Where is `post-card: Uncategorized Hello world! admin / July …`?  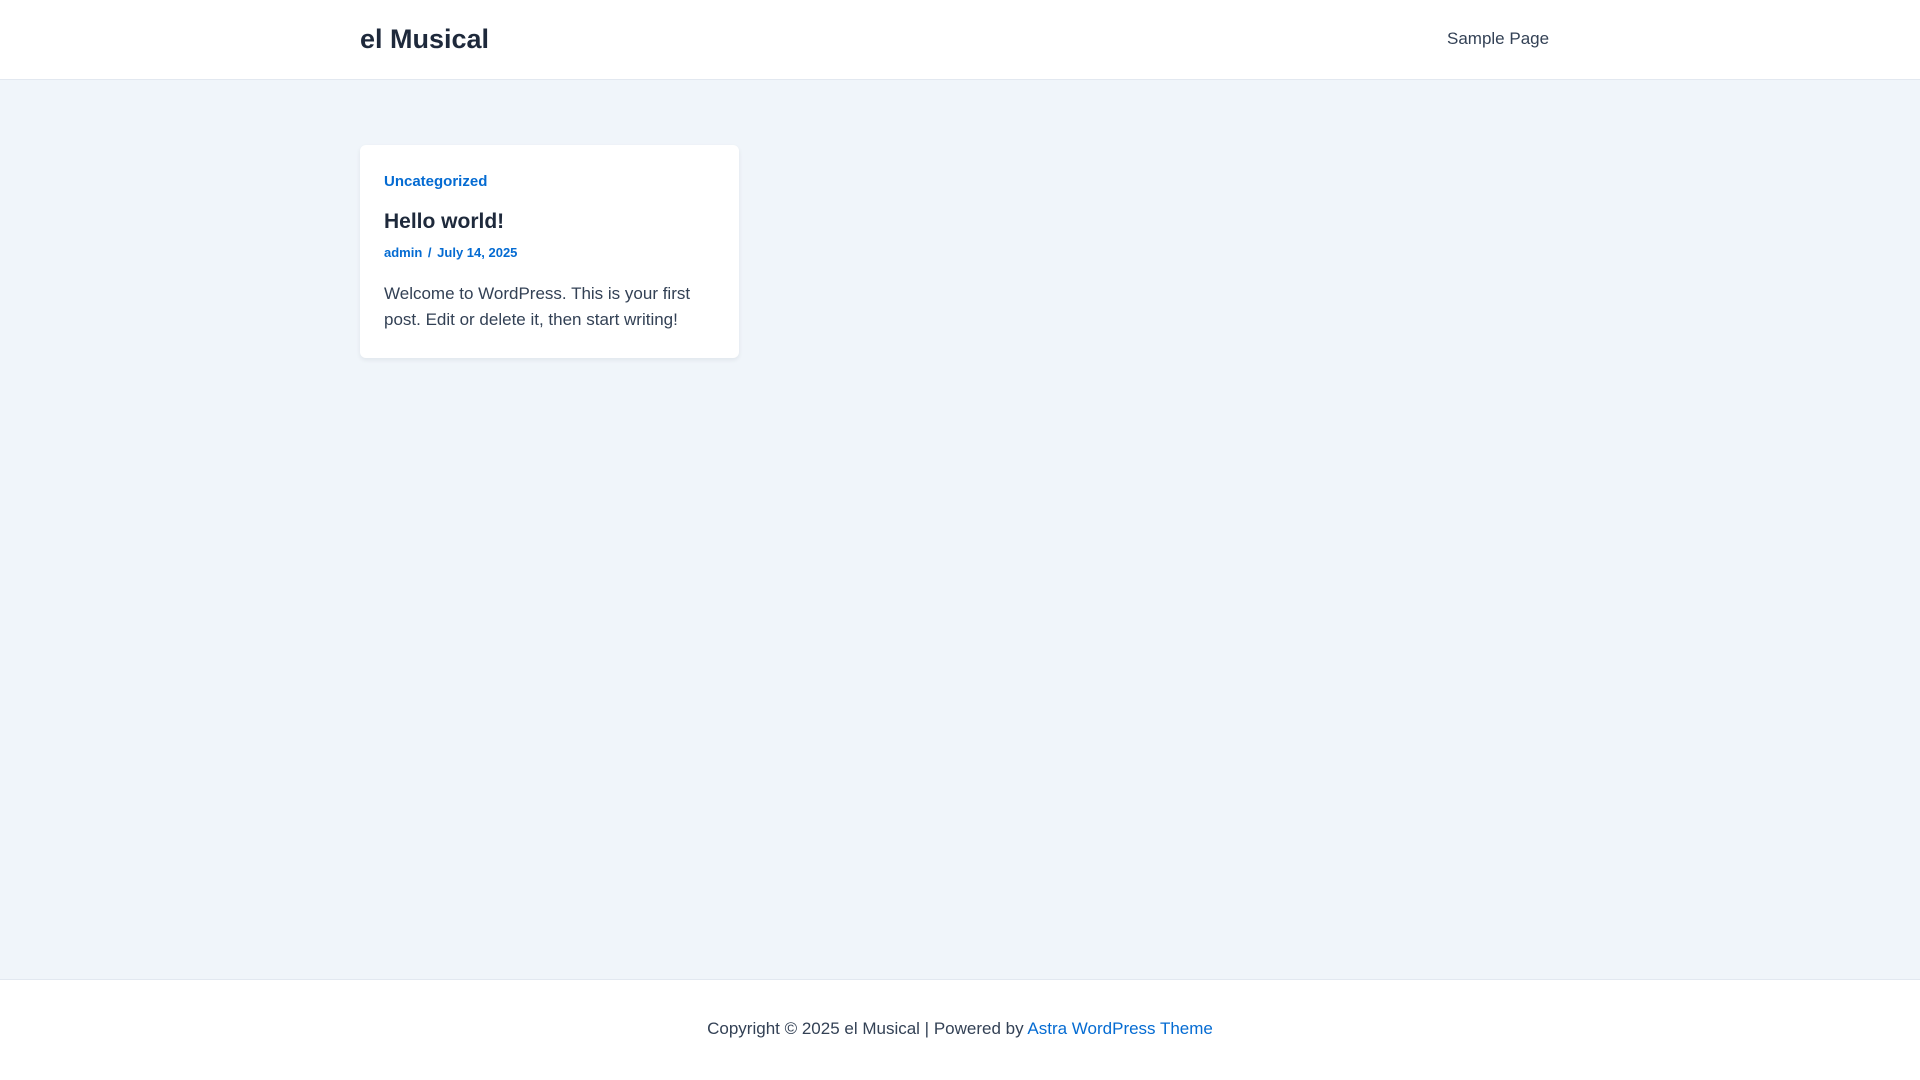 post-card: Uncategorized Hello world! admin / July … is located at coordinates (549, 251).